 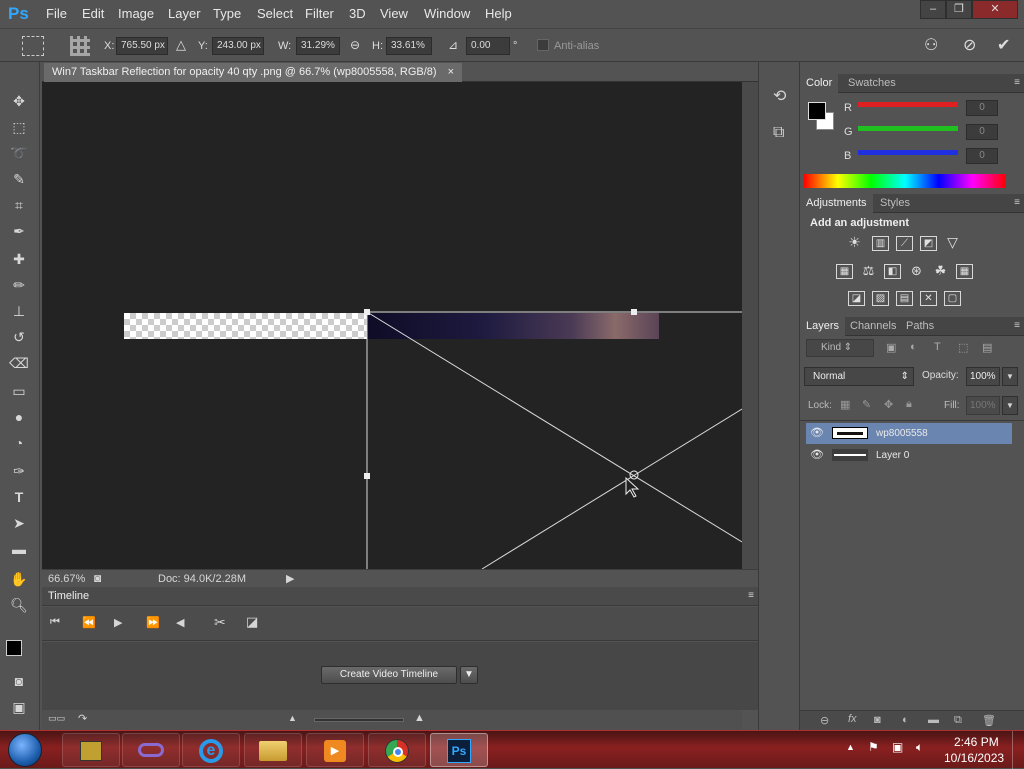 What do you see at coordinates (56, 718) in the screenshot?
I see `frame-mode-icon: ▭▭` at bounding box center [56, 718].